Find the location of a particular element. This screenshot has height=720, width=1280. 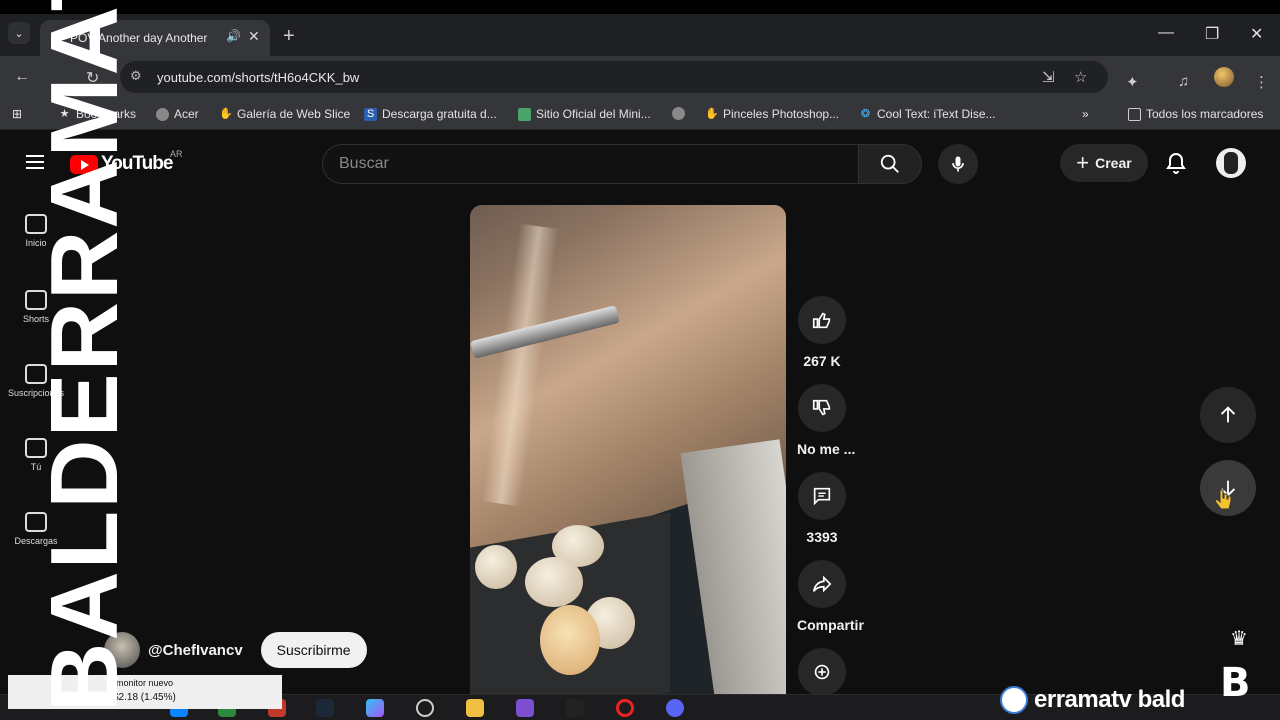

web-slice-icon: ✋ is located at coordinates (226, 113).